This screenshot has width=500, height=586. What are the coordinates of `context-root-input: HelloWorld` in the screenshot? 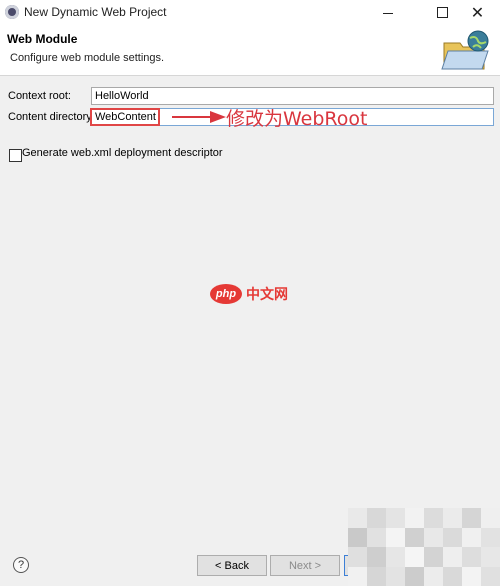 It's located at (292, 96).